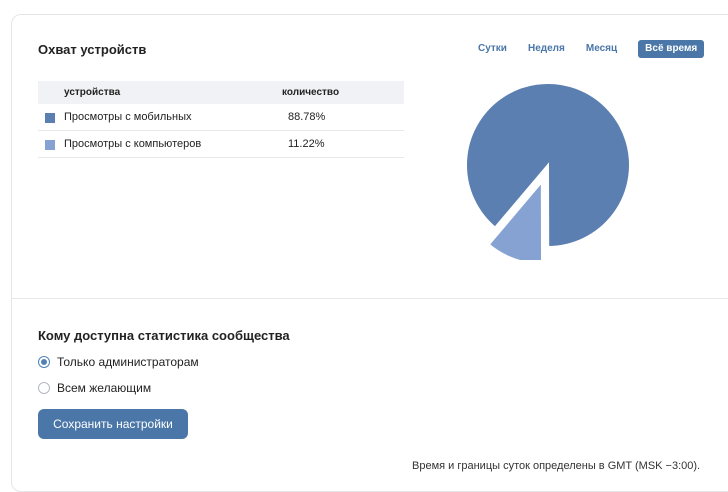 The height and width of the screenshot is (492, 728). I want to click on radio-everyone: Всем желающим, so click(94, 388).